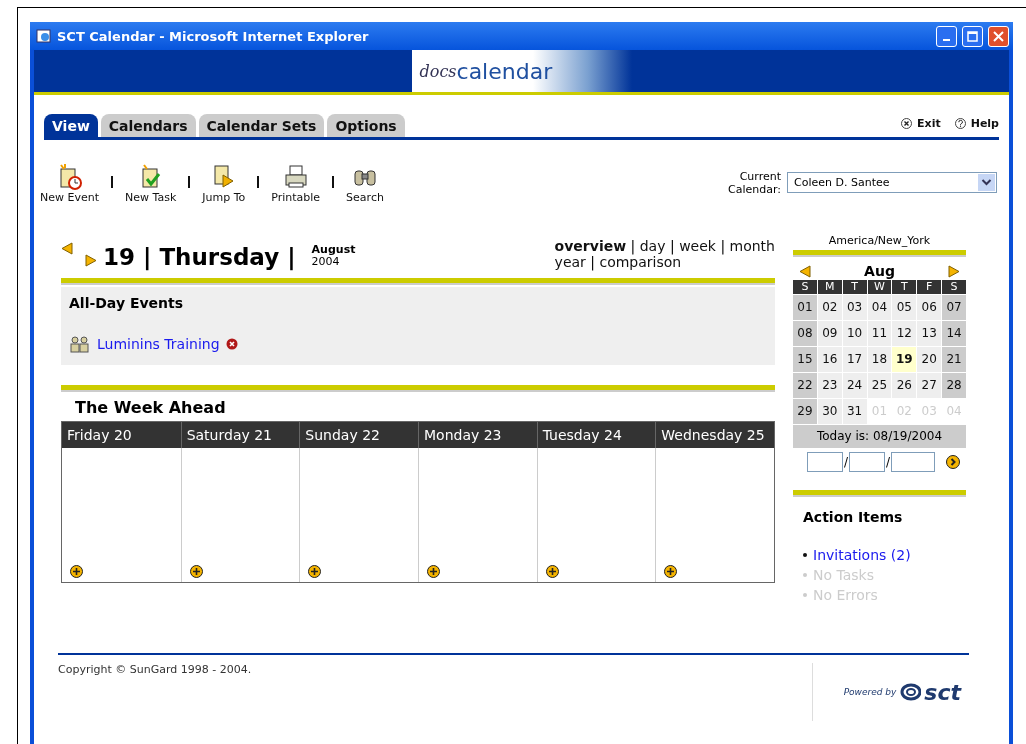  I want to click on day-header: Sunday 22, so click(358, 435).